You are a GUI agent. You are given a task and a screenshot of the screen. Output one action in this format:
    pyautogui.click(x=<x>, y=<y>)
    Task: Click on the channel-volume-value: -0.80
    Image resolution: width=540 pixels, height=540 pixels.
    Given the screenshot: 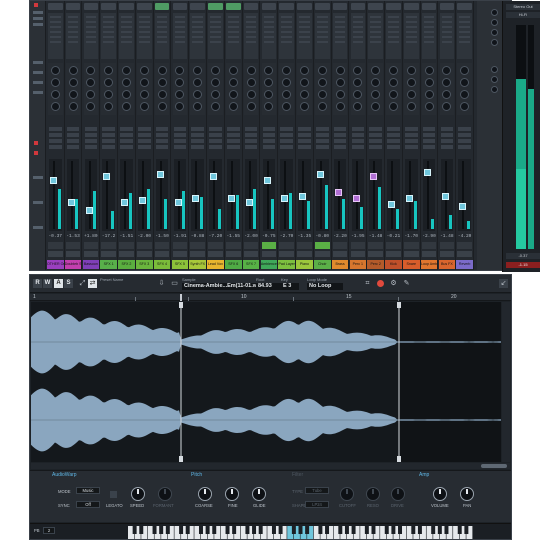 What is the action you would take?
    pyautogui.click(x=322, y=237)
    